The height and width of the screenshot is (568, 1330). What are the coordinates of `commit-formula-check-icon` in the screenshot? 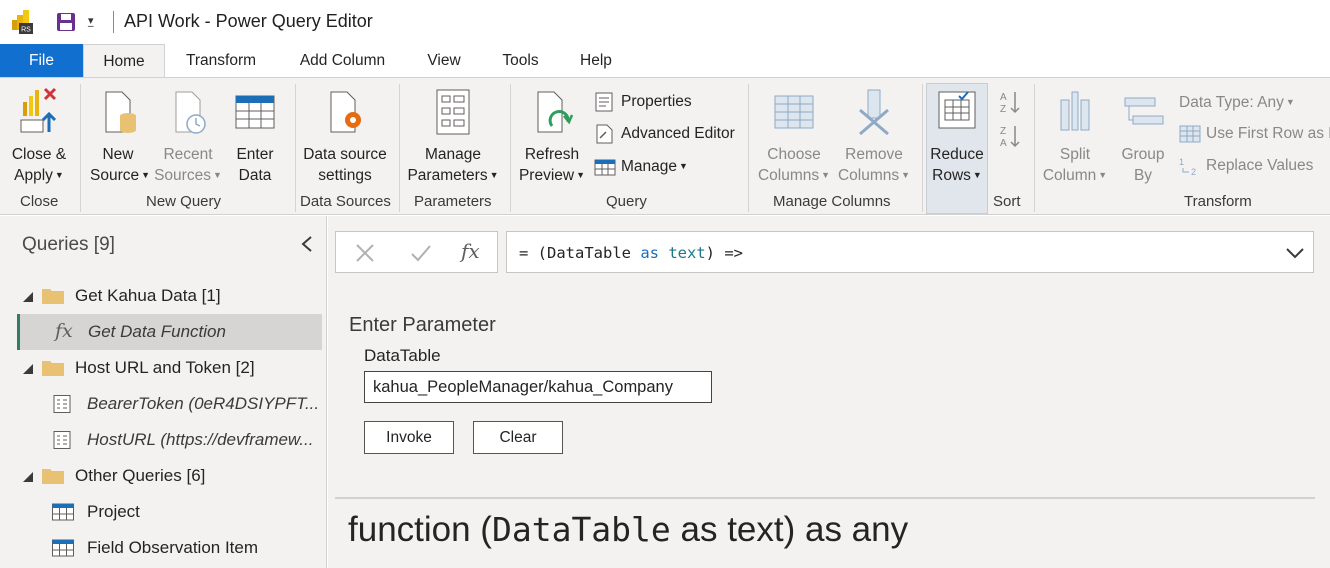 It's located at (421, 253).